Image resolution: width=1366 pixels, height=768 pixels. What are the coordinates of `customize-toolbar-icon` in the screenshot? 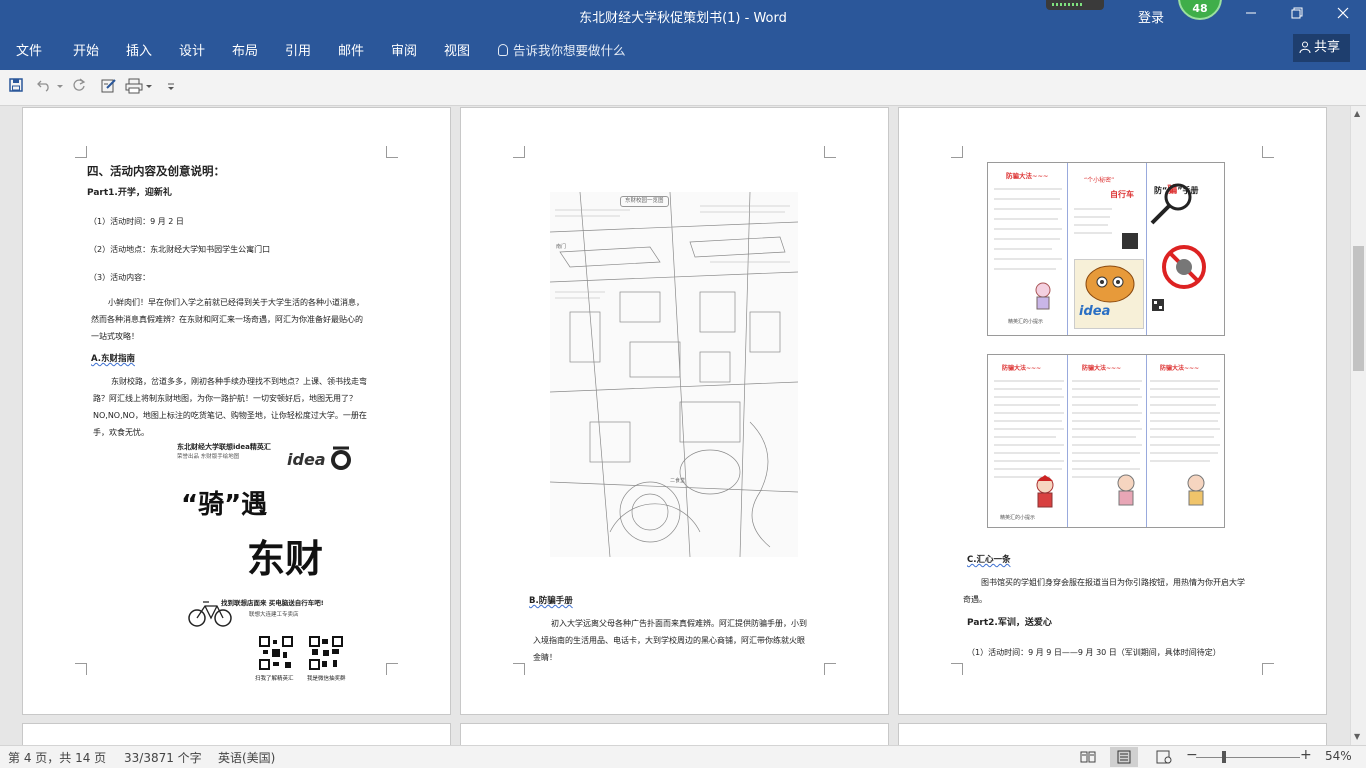 It's located at (171, 85).